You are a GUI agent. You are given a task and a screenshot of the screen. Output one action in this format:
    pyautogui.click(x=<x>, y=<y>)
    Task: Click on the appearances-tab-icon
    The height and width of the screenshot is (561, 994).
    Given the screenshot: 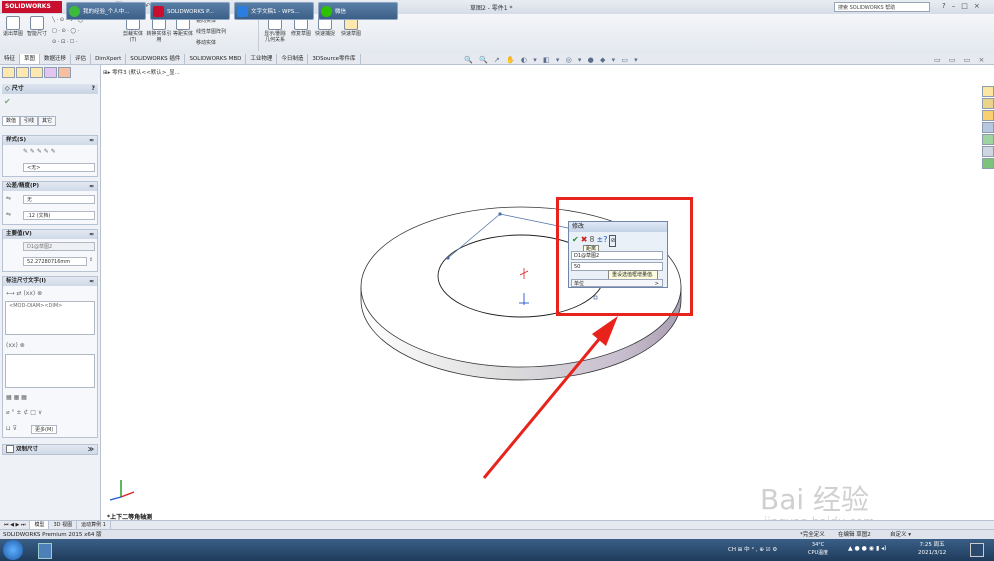 What is the action you would take?
    pyautogui.click(x=988, y=151)
    